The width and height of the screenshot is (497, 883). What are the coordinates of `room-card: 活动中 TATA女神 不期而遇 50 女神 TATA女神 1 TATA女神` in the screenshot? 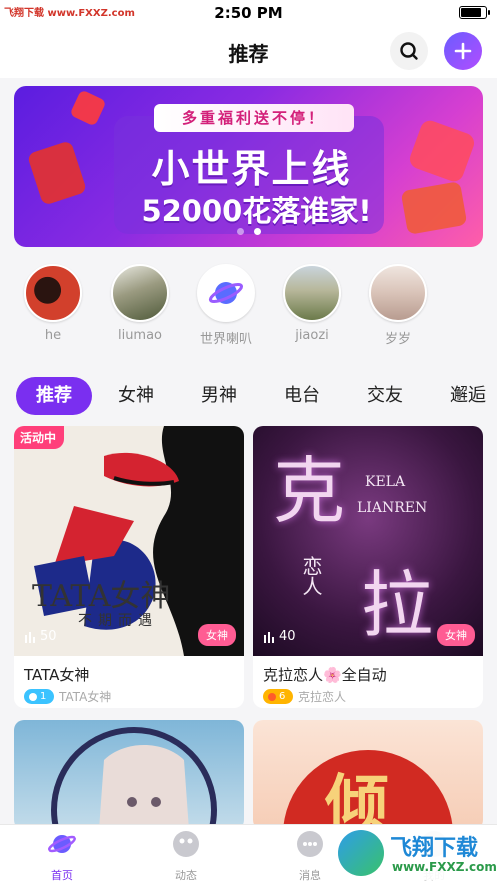 It's located at (129, 567).